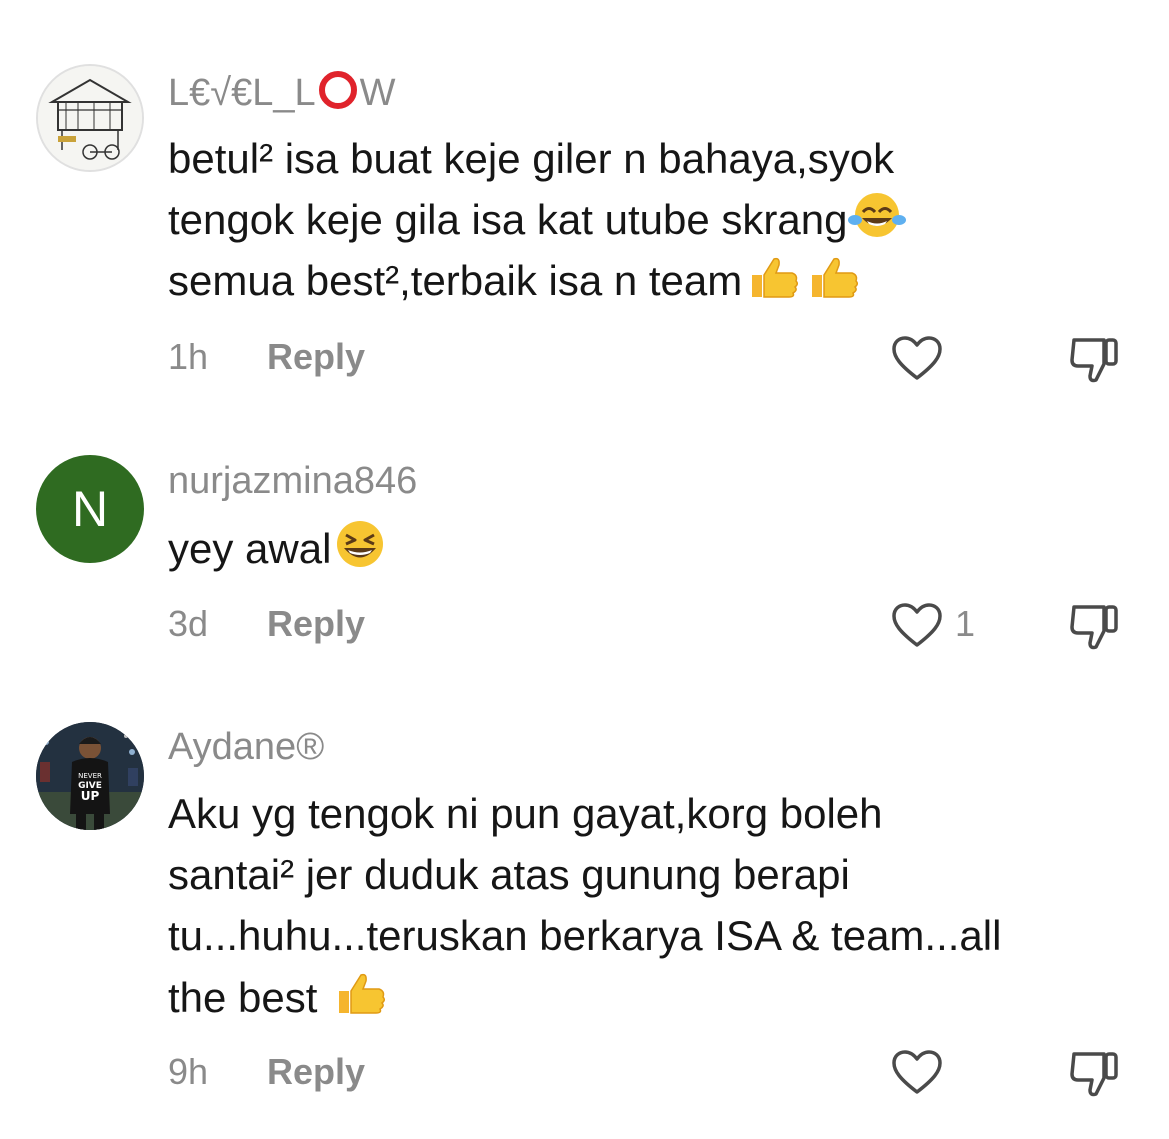 The height and width of the screenshot is (1139, 1169). Describe the element at coordinates (282, 92) in the screenshot. I see `username: L€√€L_L W` at that location.